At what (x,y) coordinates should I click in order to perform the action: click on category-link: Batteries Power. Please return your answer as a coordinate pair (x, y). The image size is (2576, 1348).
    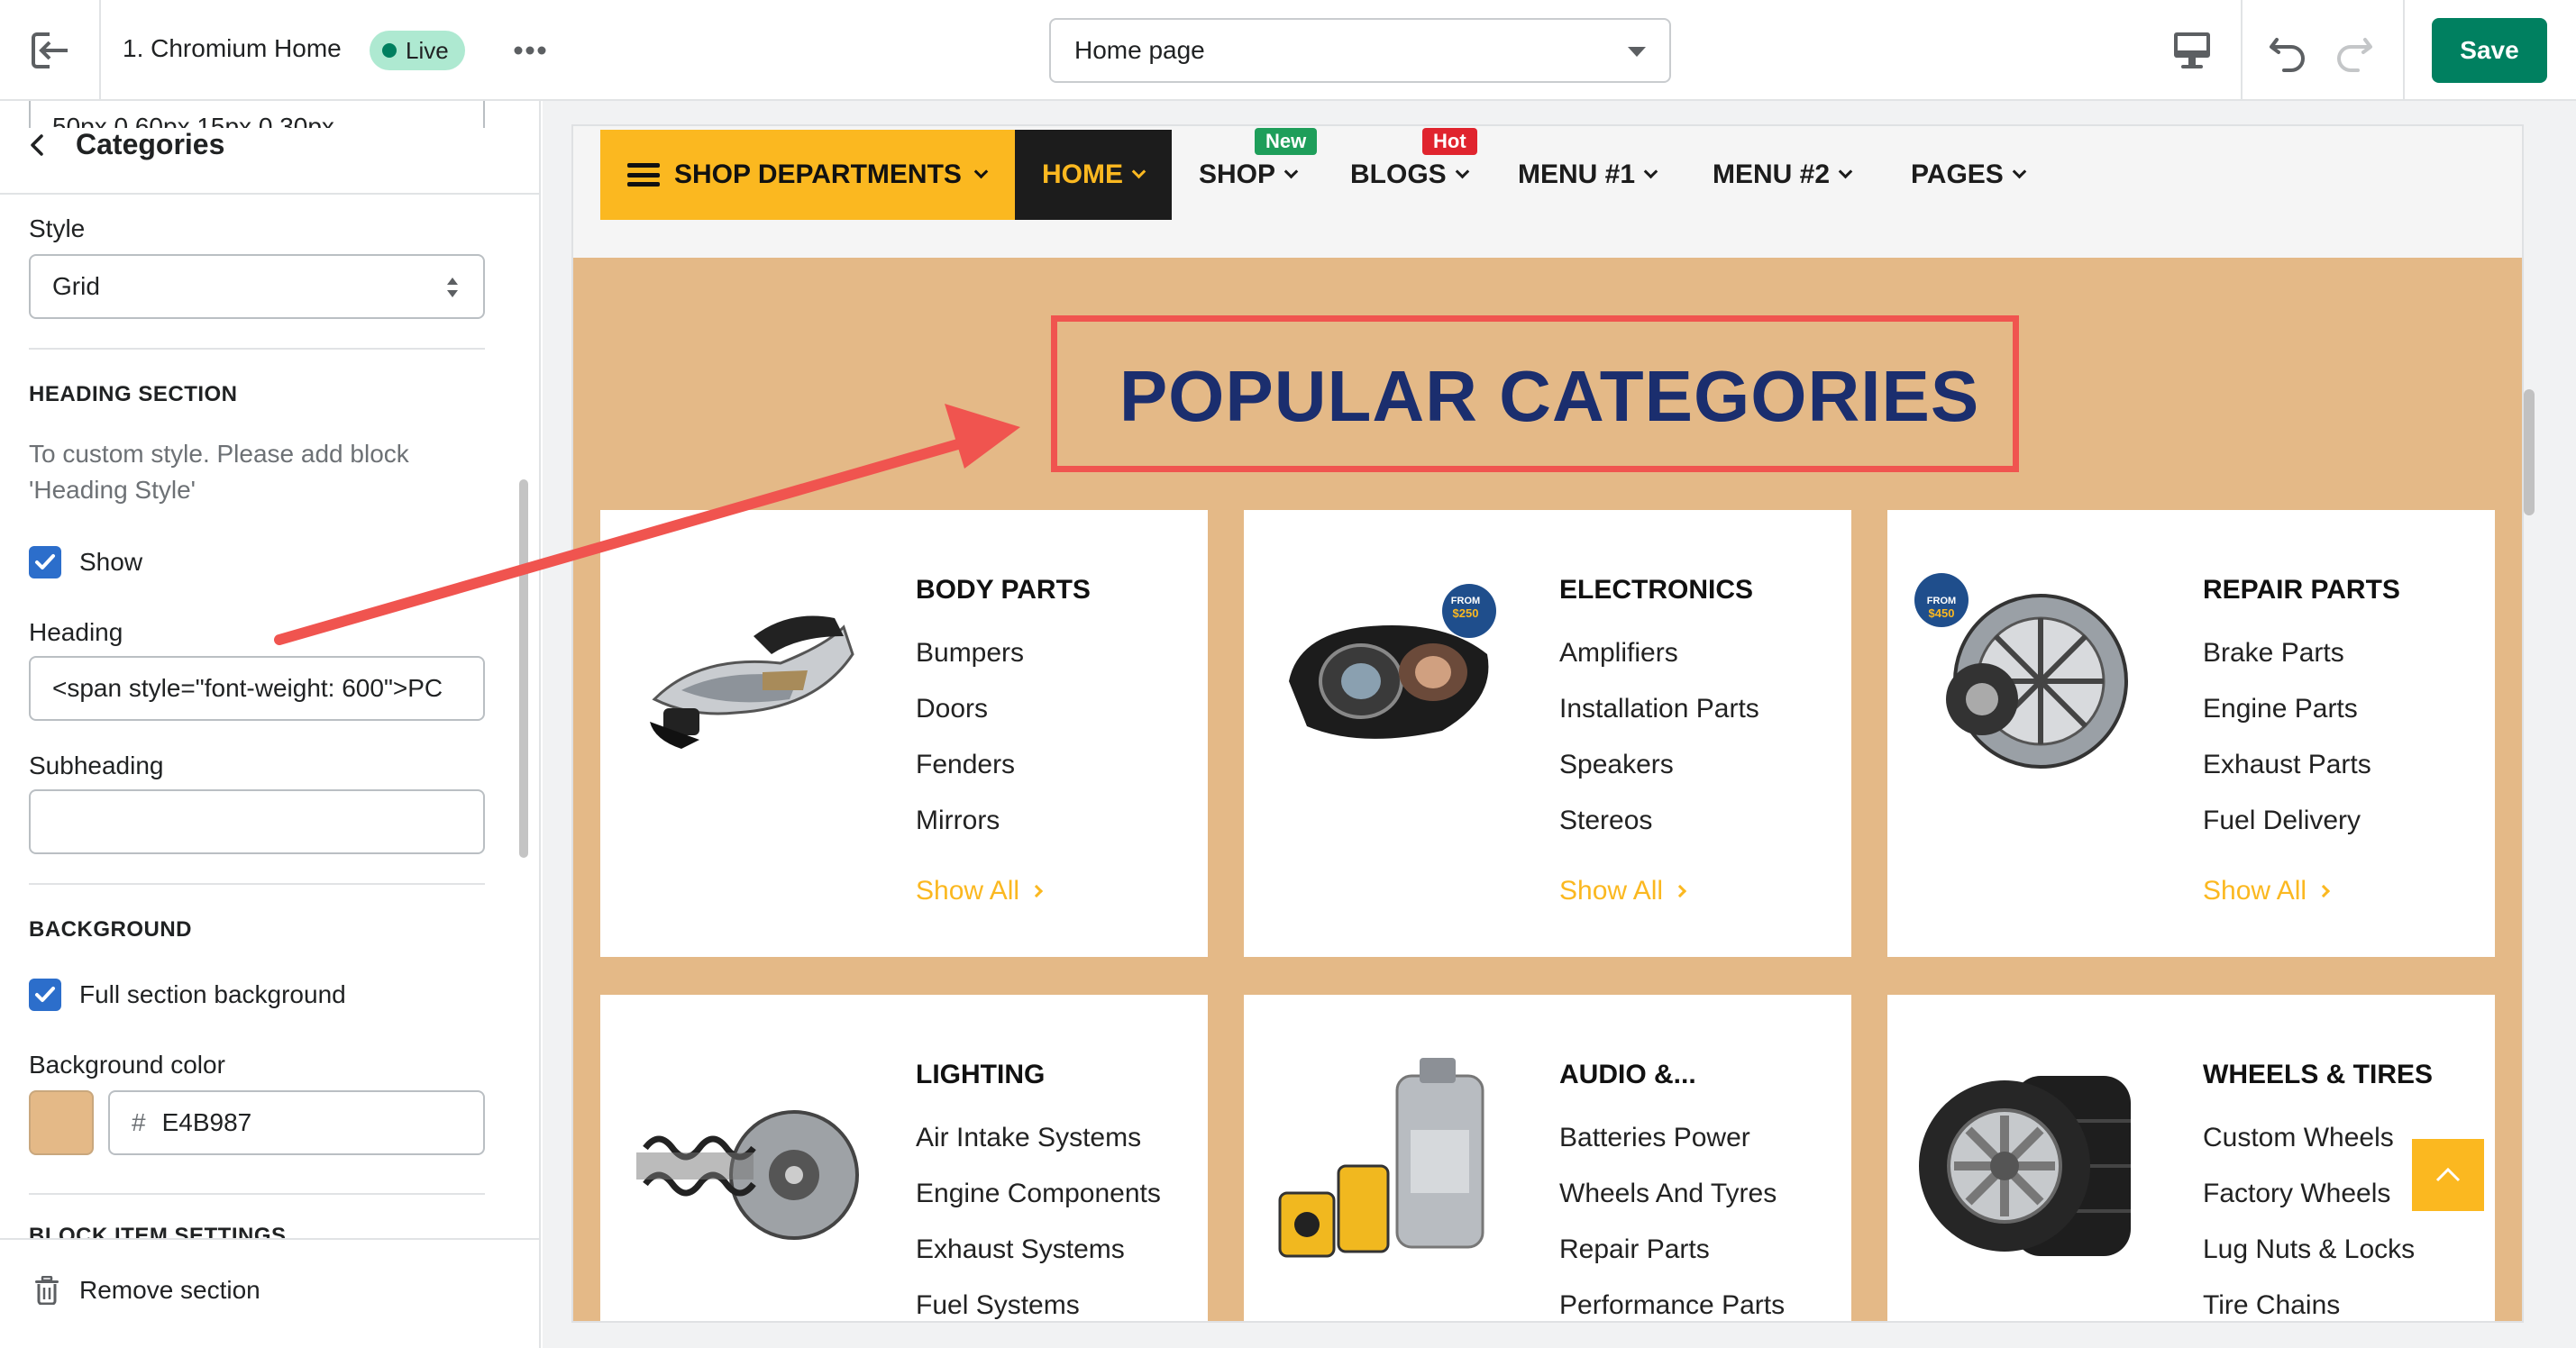
    Looking at the image, I should click on (1654, 1138).